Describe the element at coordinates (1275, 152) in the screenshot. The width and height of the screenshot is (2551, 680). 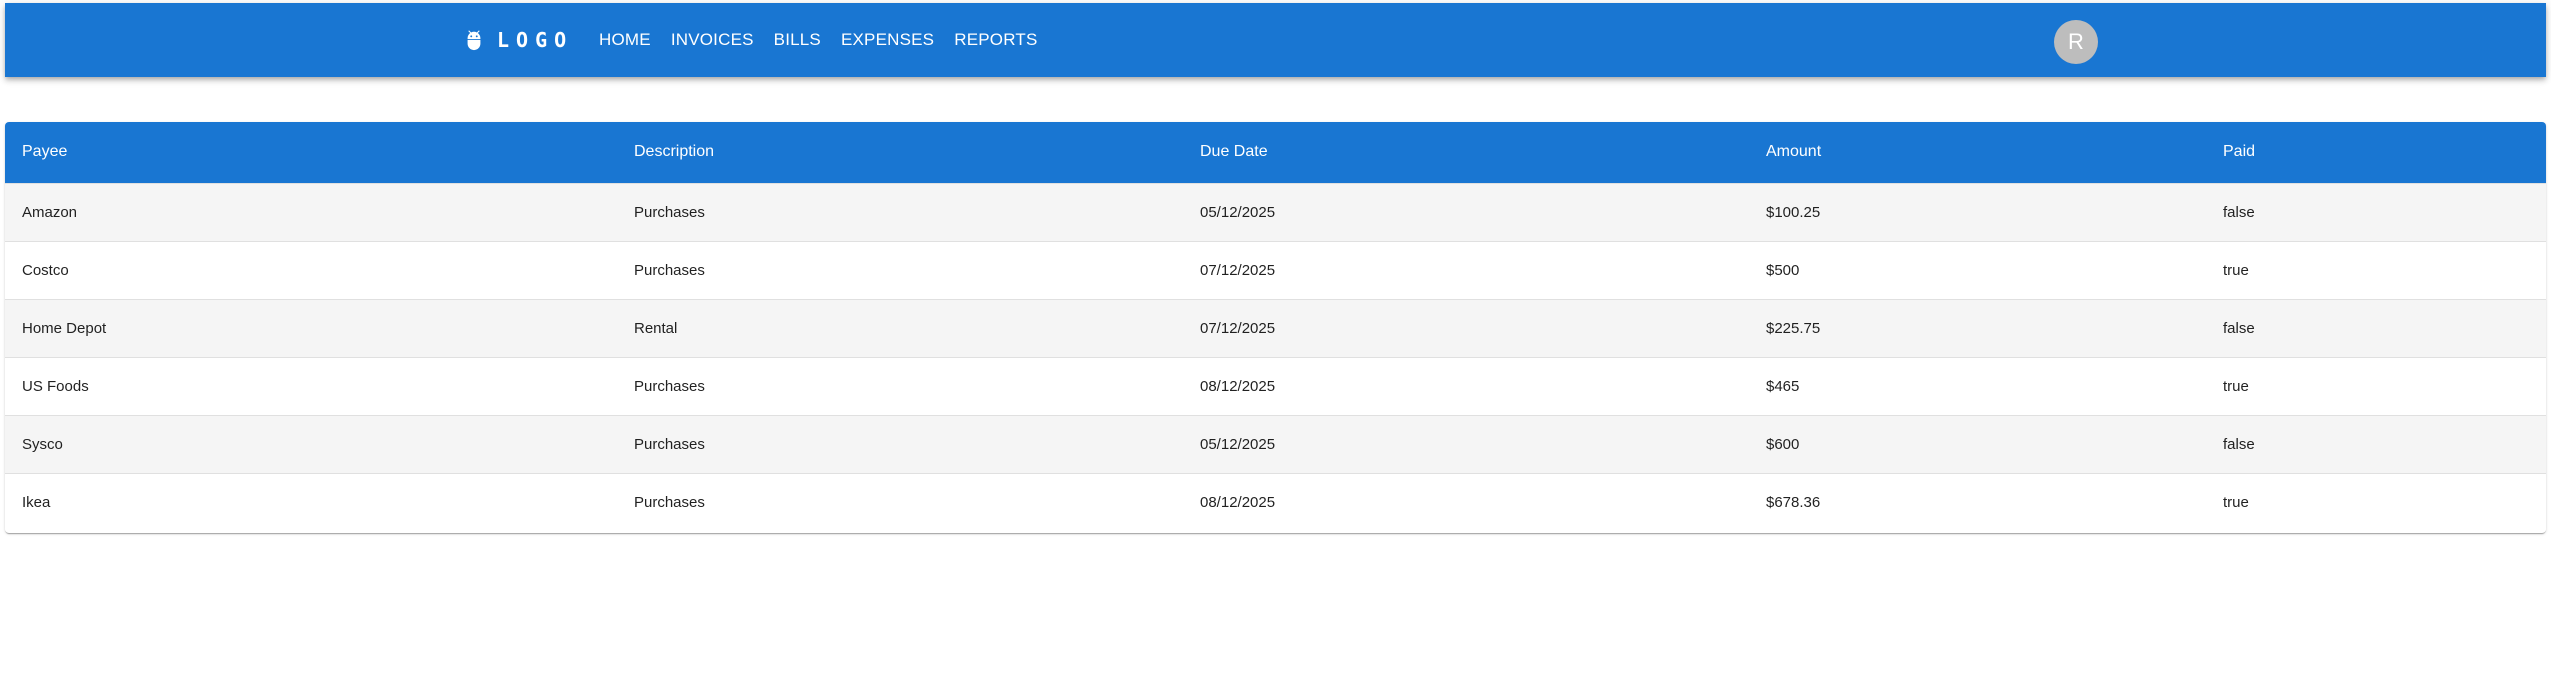
I see `table-header-row: Payee Description Due Date Amount Paid` at that location.